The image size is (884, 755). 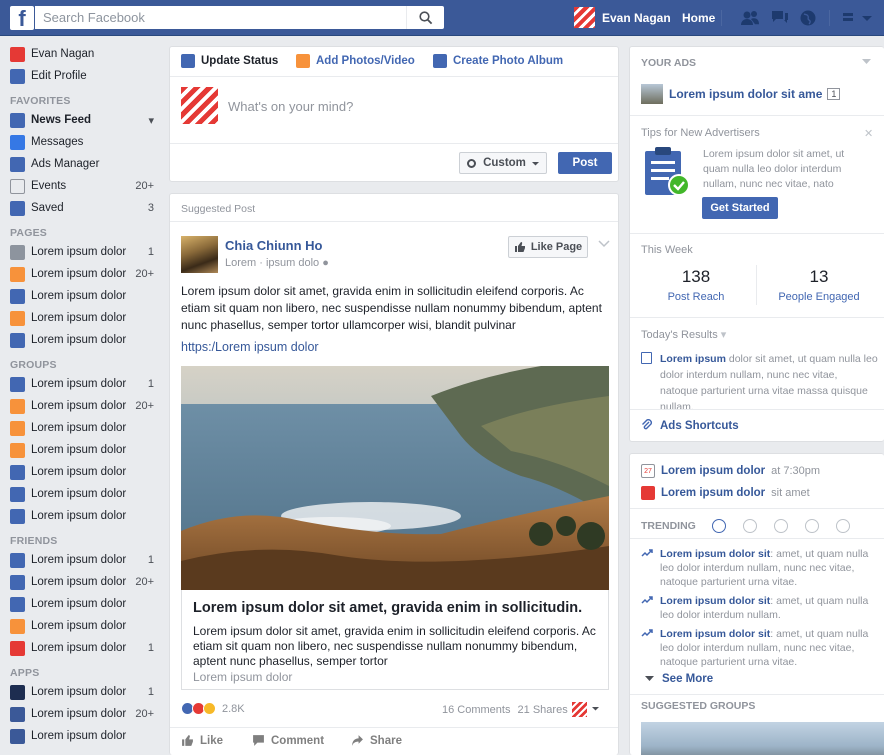 I want to click on search-input, so click(x=239, y=17).